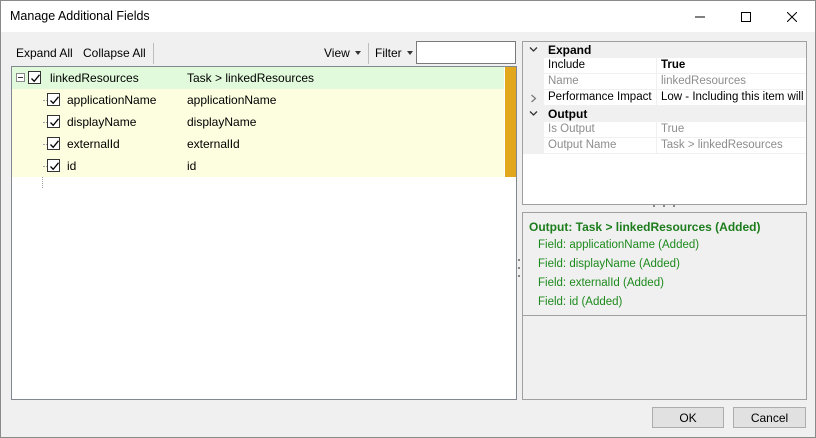 Image resolution: width=816 pixels, height=438 pixels. I want to click on collapse-toggle-icon, so click(20, 77).